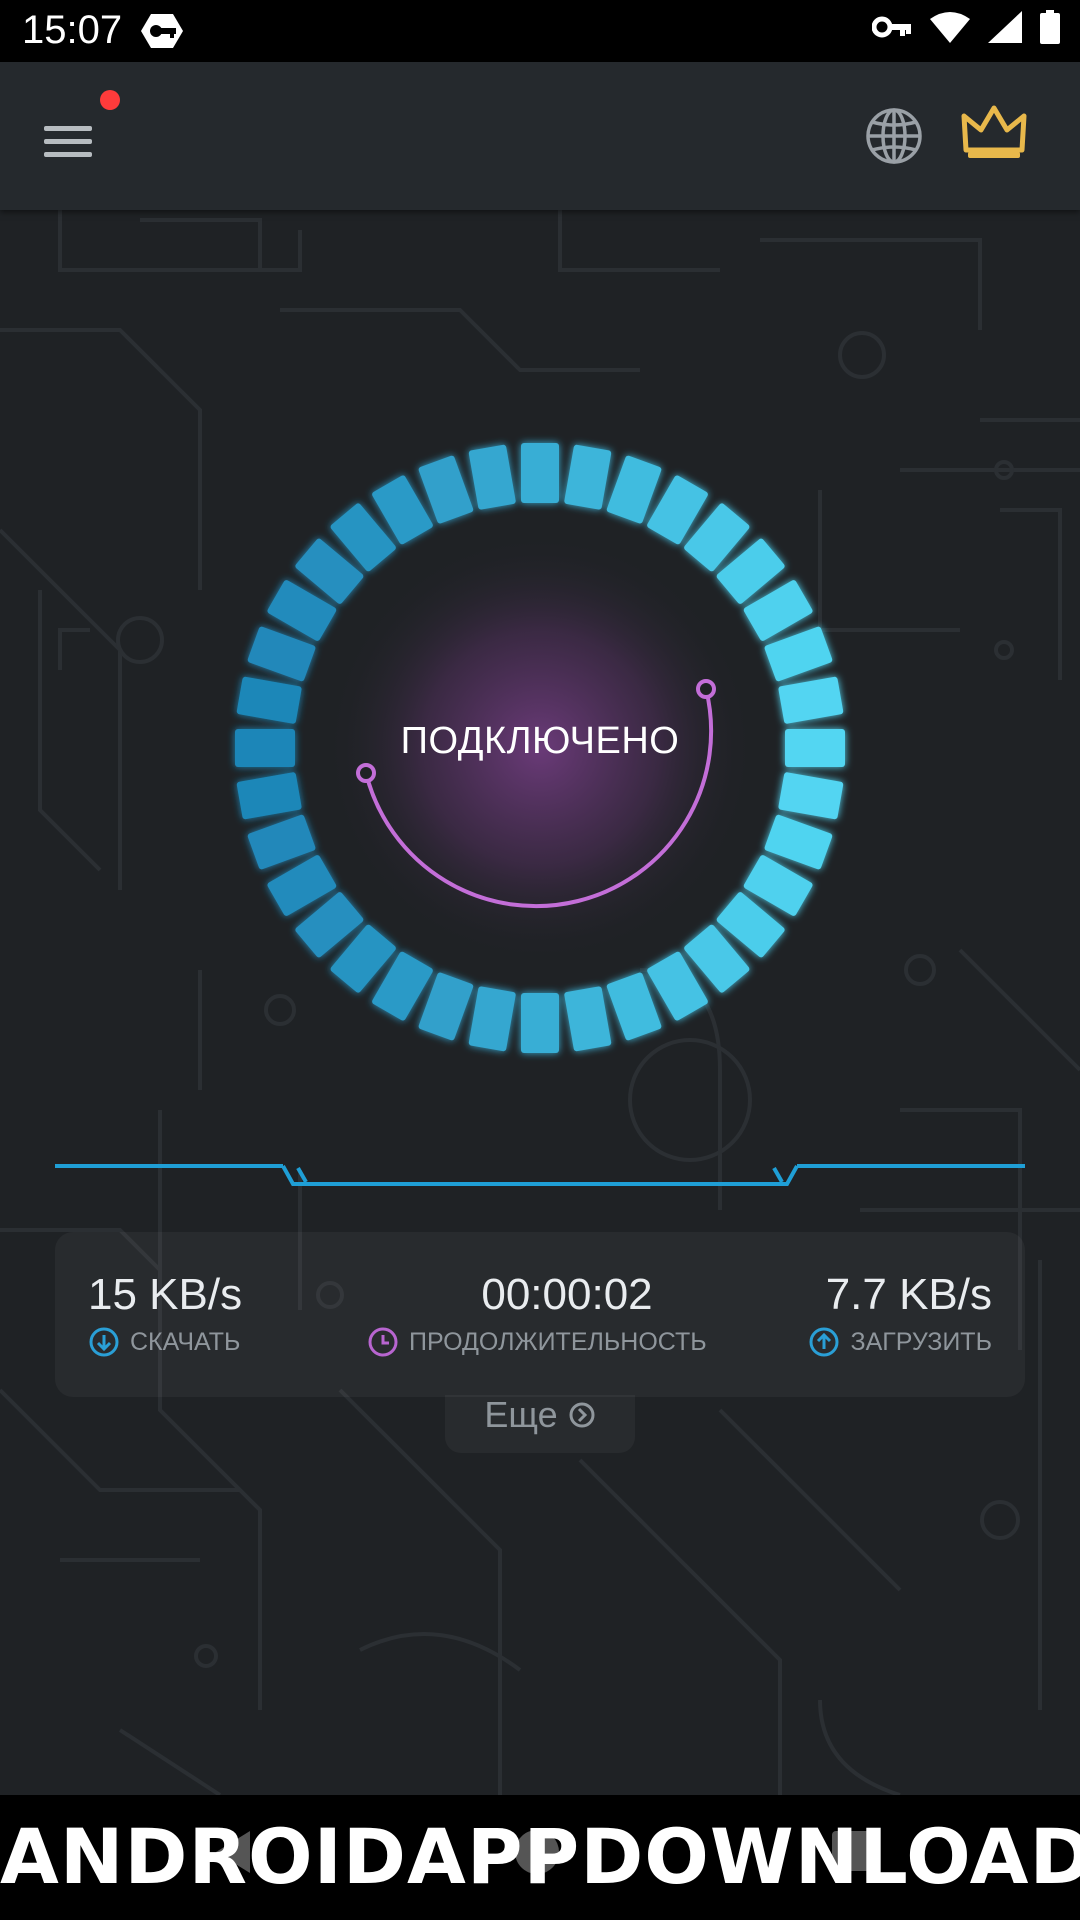 Image resolution: width=1080 pixels, height=1920 pixels. Describe the element at coordinates (540, 31) in the screenshot. I see `status-bar: 15:07` at that location.